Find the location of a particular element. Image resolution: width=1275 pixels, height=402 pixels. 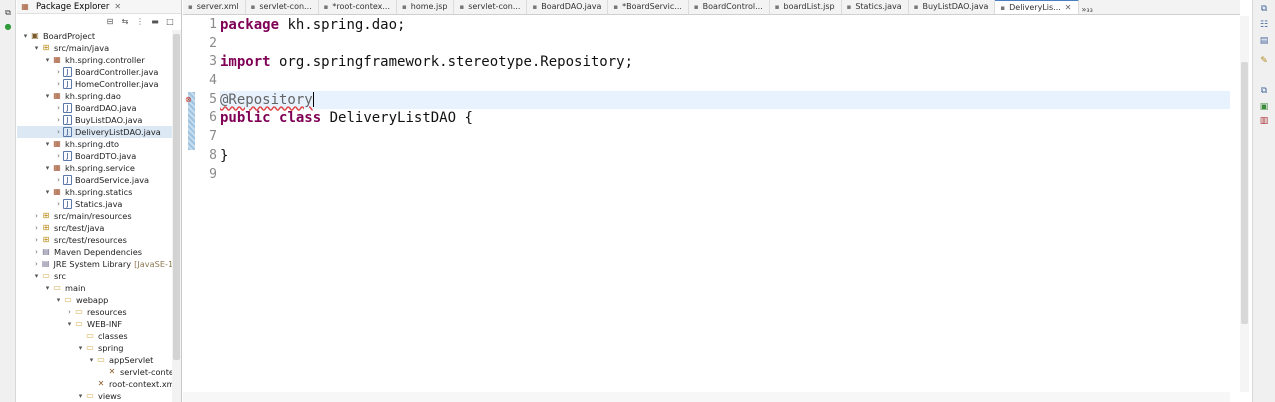

error-marker-icon: ⊗ is located at coordinates (189, 99).